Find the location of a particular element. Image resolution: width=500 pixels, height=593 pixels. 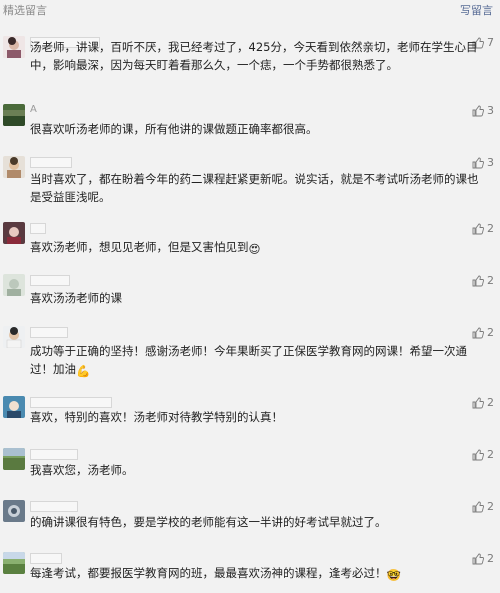

comment-text: 喜欢，特别的喜欢！汤老师对待教学特别的认真！ is located at coordinates (156, 417).